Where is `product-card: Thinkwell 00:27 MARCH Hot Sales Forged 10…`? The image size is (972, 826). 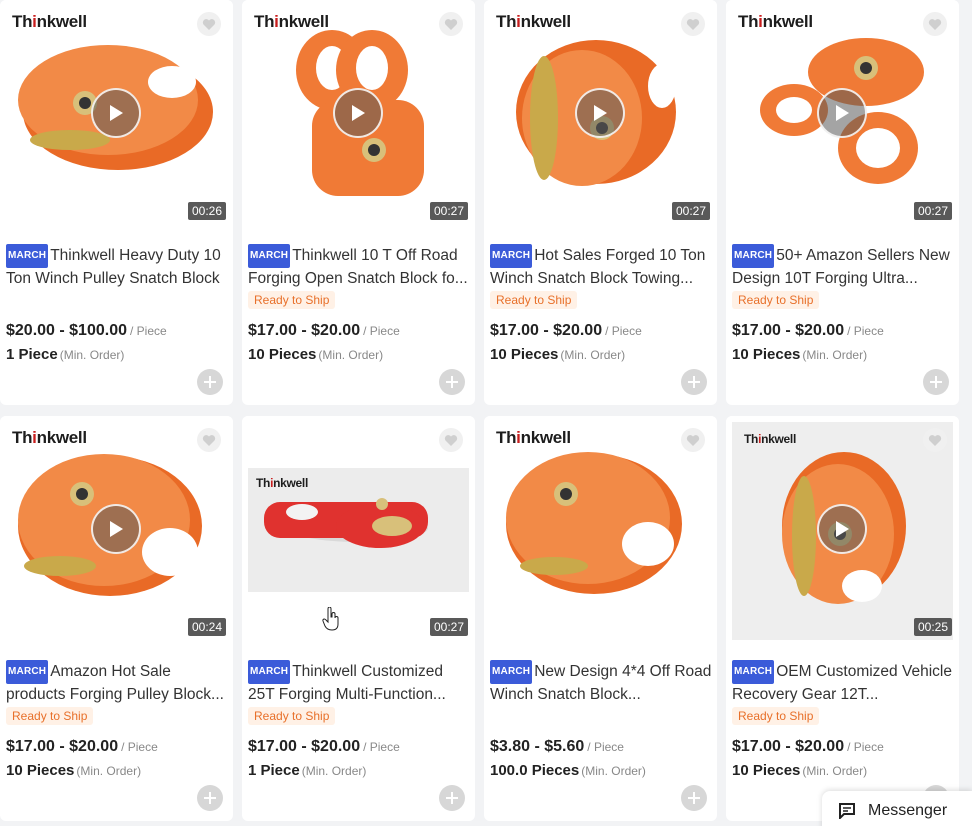
product-card: Thinkwell 00:27 MARCH Hot Sales Forged 10… is located at coordinates (600, 202).